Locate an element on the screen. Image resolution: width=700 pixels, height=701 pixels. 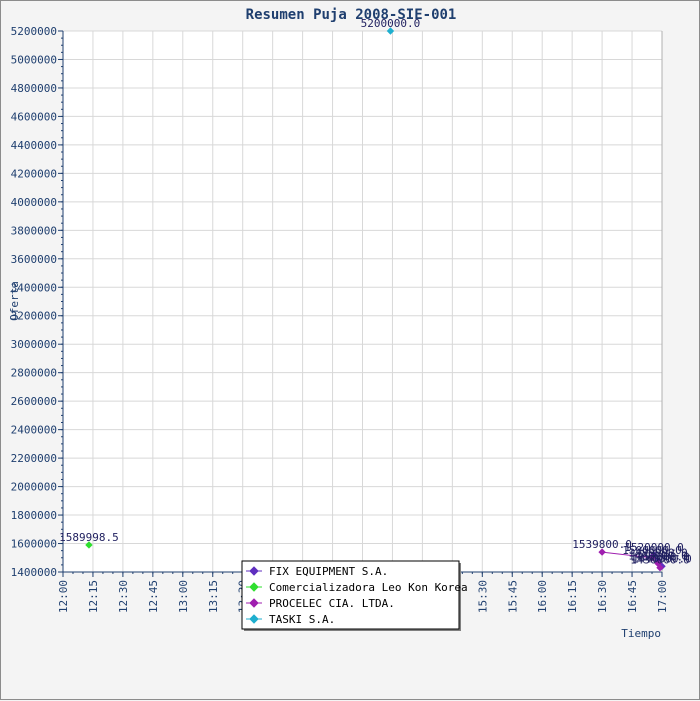
y-tick-label: 3000000 is located at coordinates (34, 344).